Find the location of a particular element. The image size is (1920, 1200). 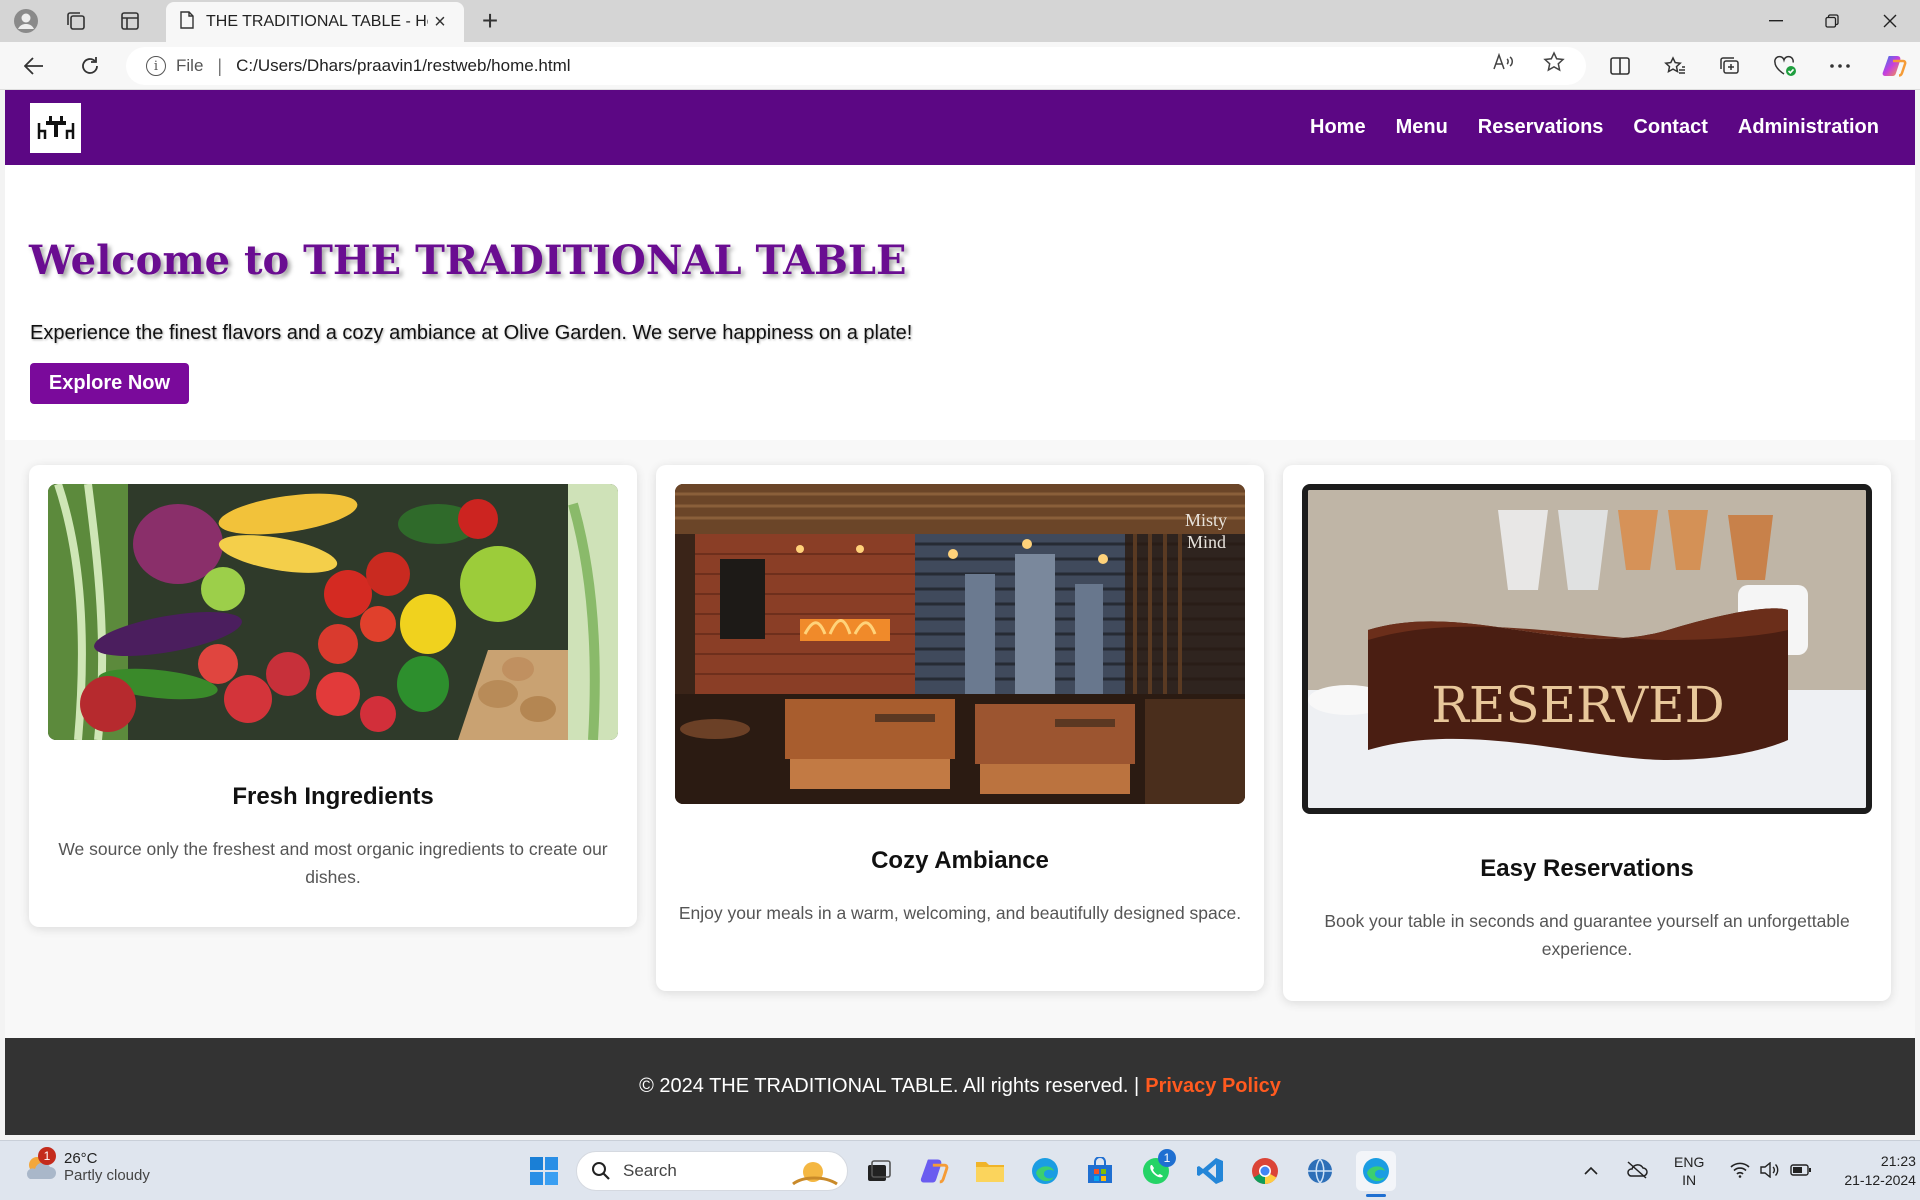

language-top: ENG is located at coordinates (1689, 1162).